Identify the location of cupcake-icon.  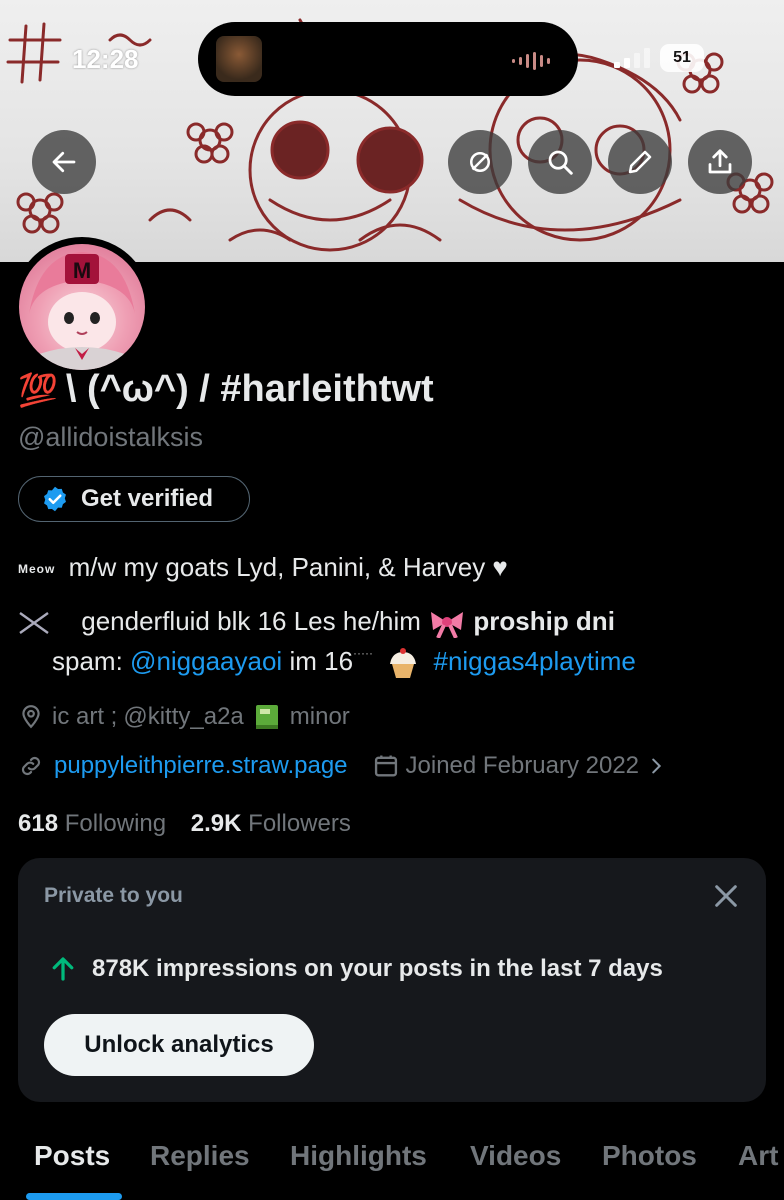
(403, 663).